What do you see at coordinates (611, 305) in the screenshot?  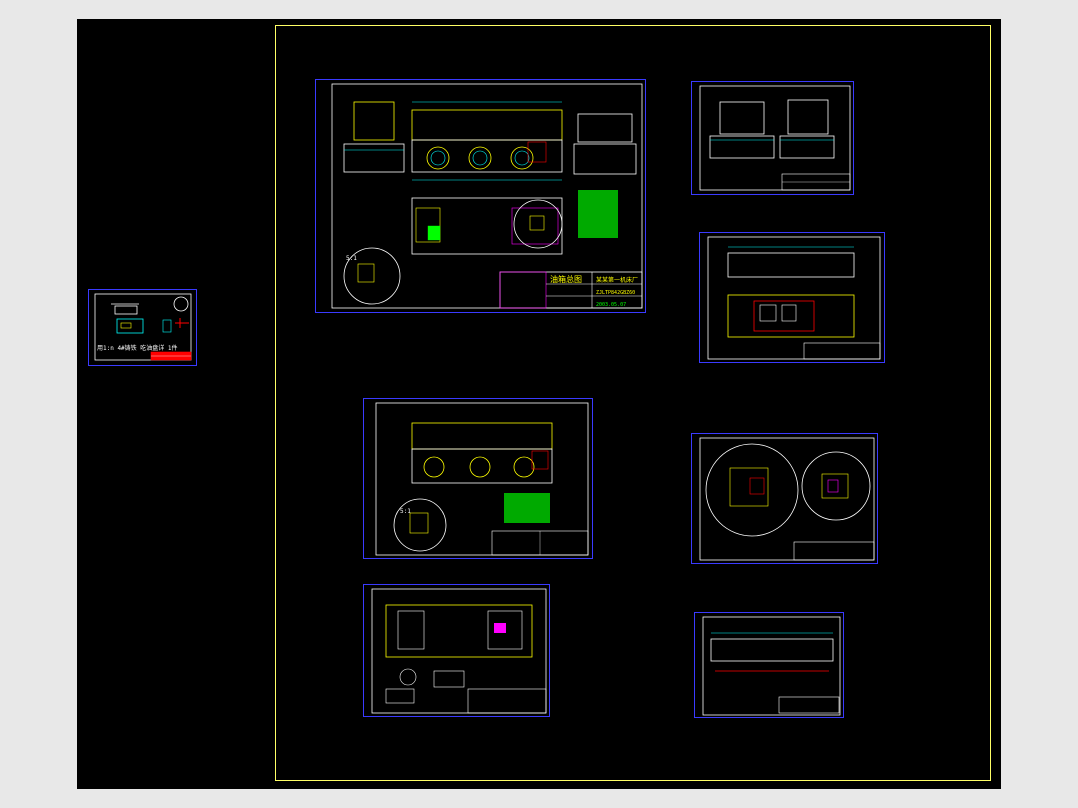 I see `title-block-date: 2003.05.07` at bounding box center [611, 305].